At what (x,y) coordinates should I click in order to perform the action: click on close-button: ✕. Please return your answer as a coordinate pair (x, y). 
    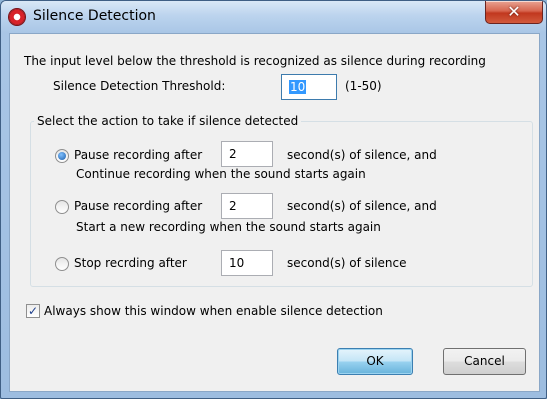
    Looking at the image, I should click on (514, 12).